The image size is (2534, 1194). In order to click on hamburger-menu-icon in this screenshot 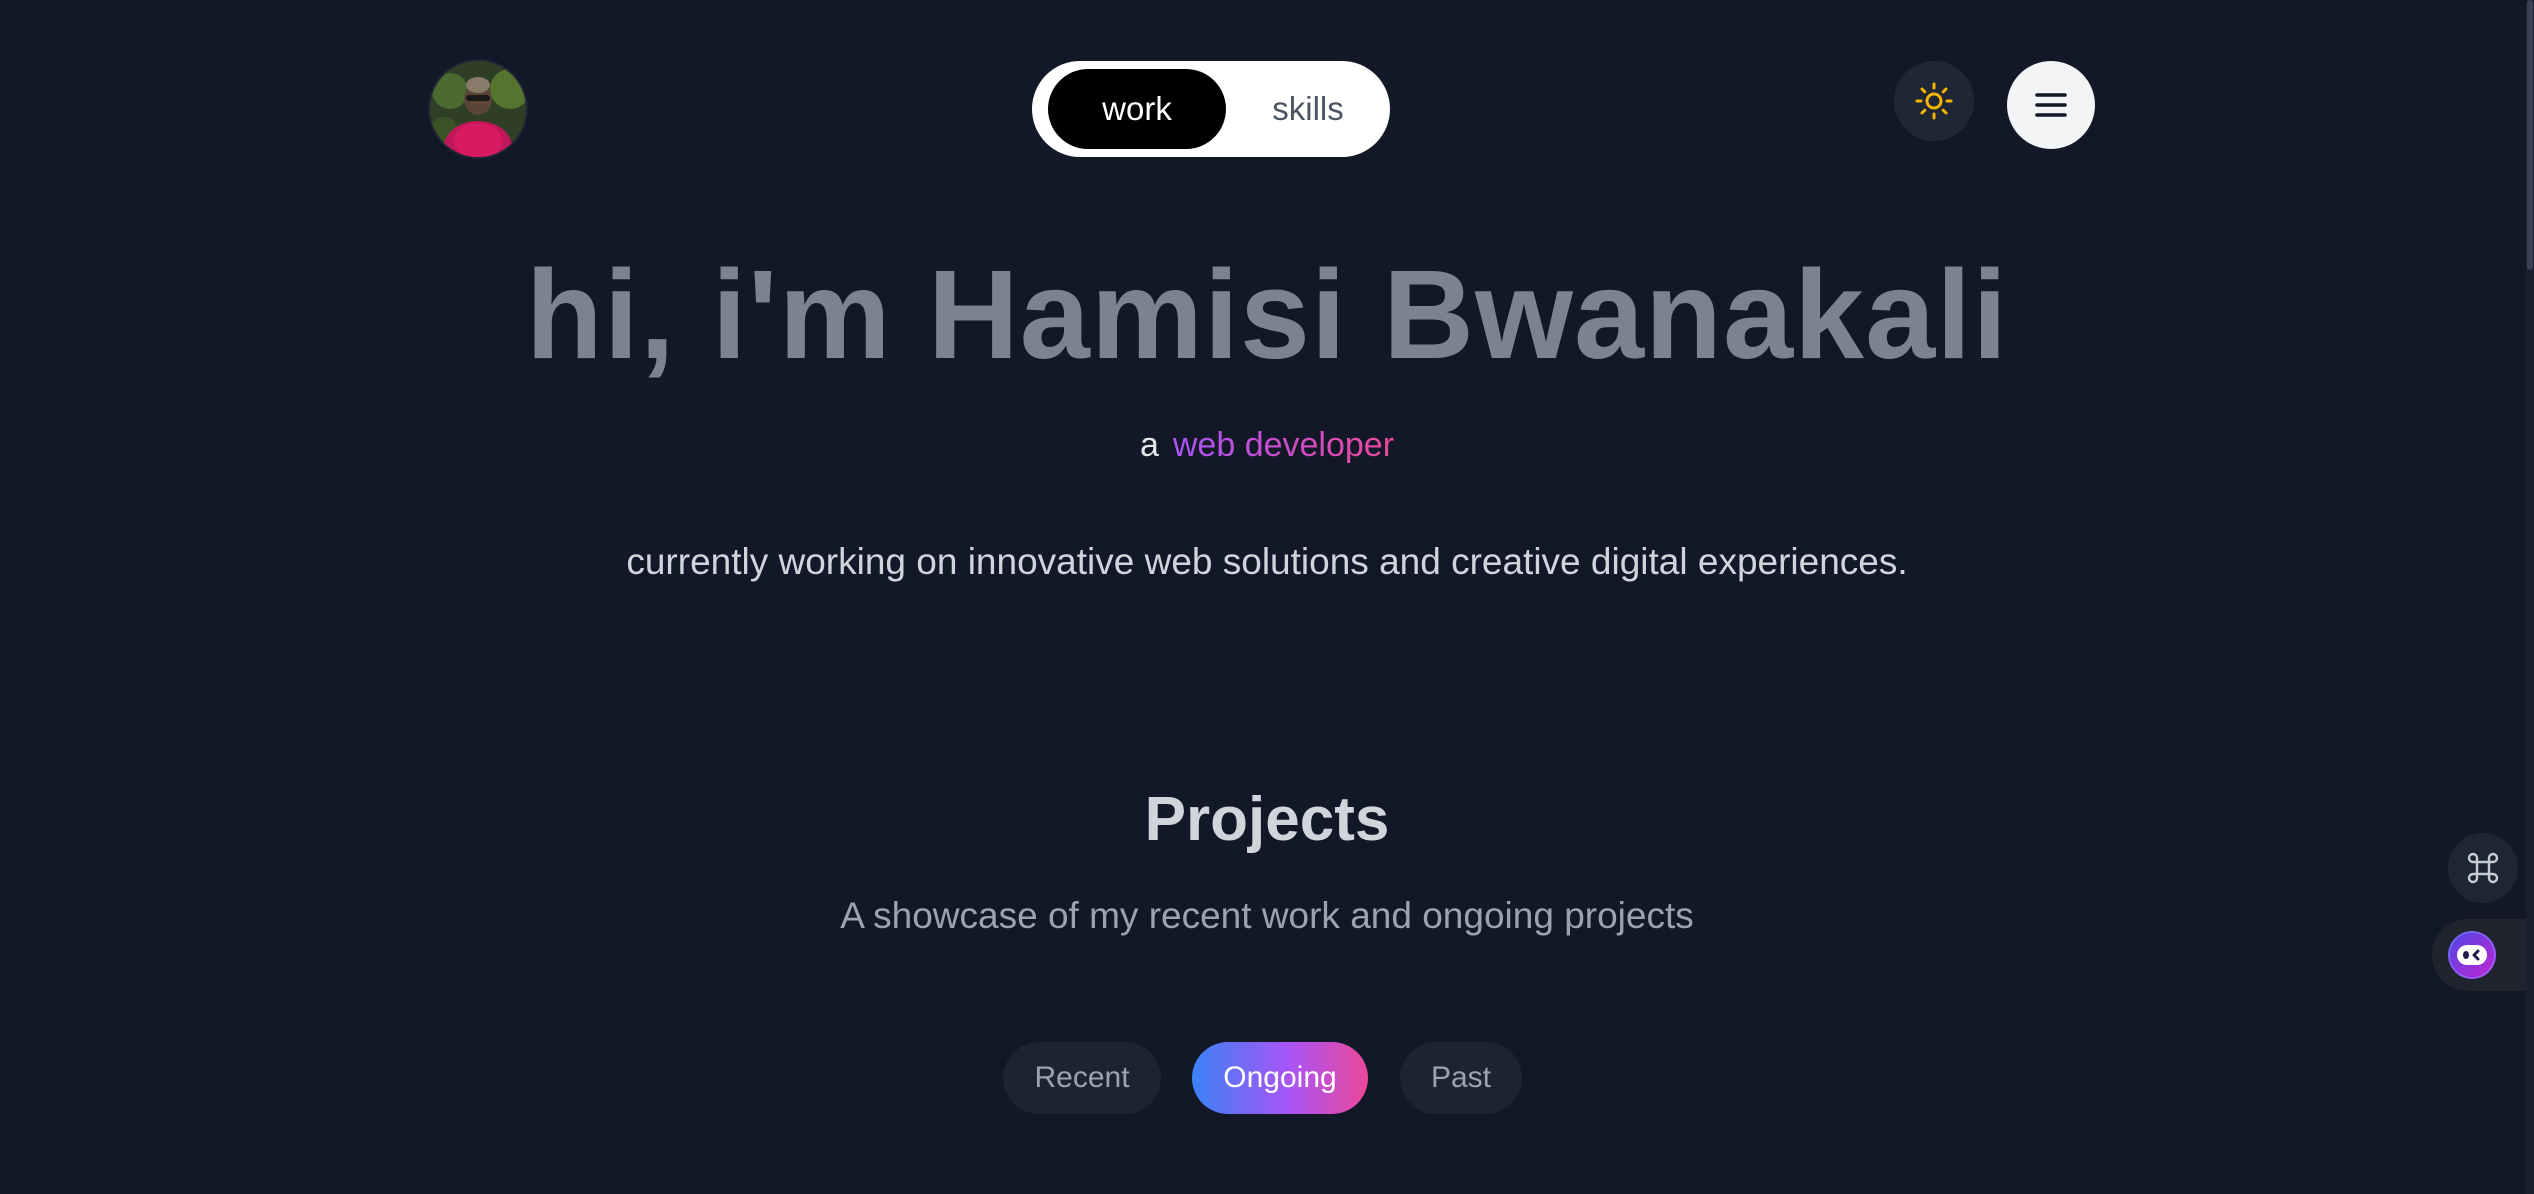, I will do `click(2051, 105)`.